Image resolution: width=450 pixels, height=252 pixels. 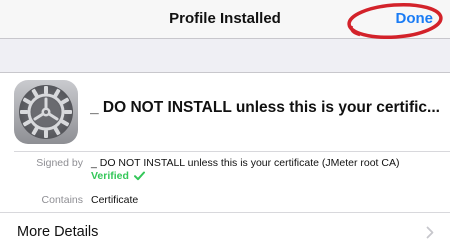 What do you see at coordinates (430, 232) in the screenshot?
I see `chevron-right-icon` at bounding box center [430, 232].